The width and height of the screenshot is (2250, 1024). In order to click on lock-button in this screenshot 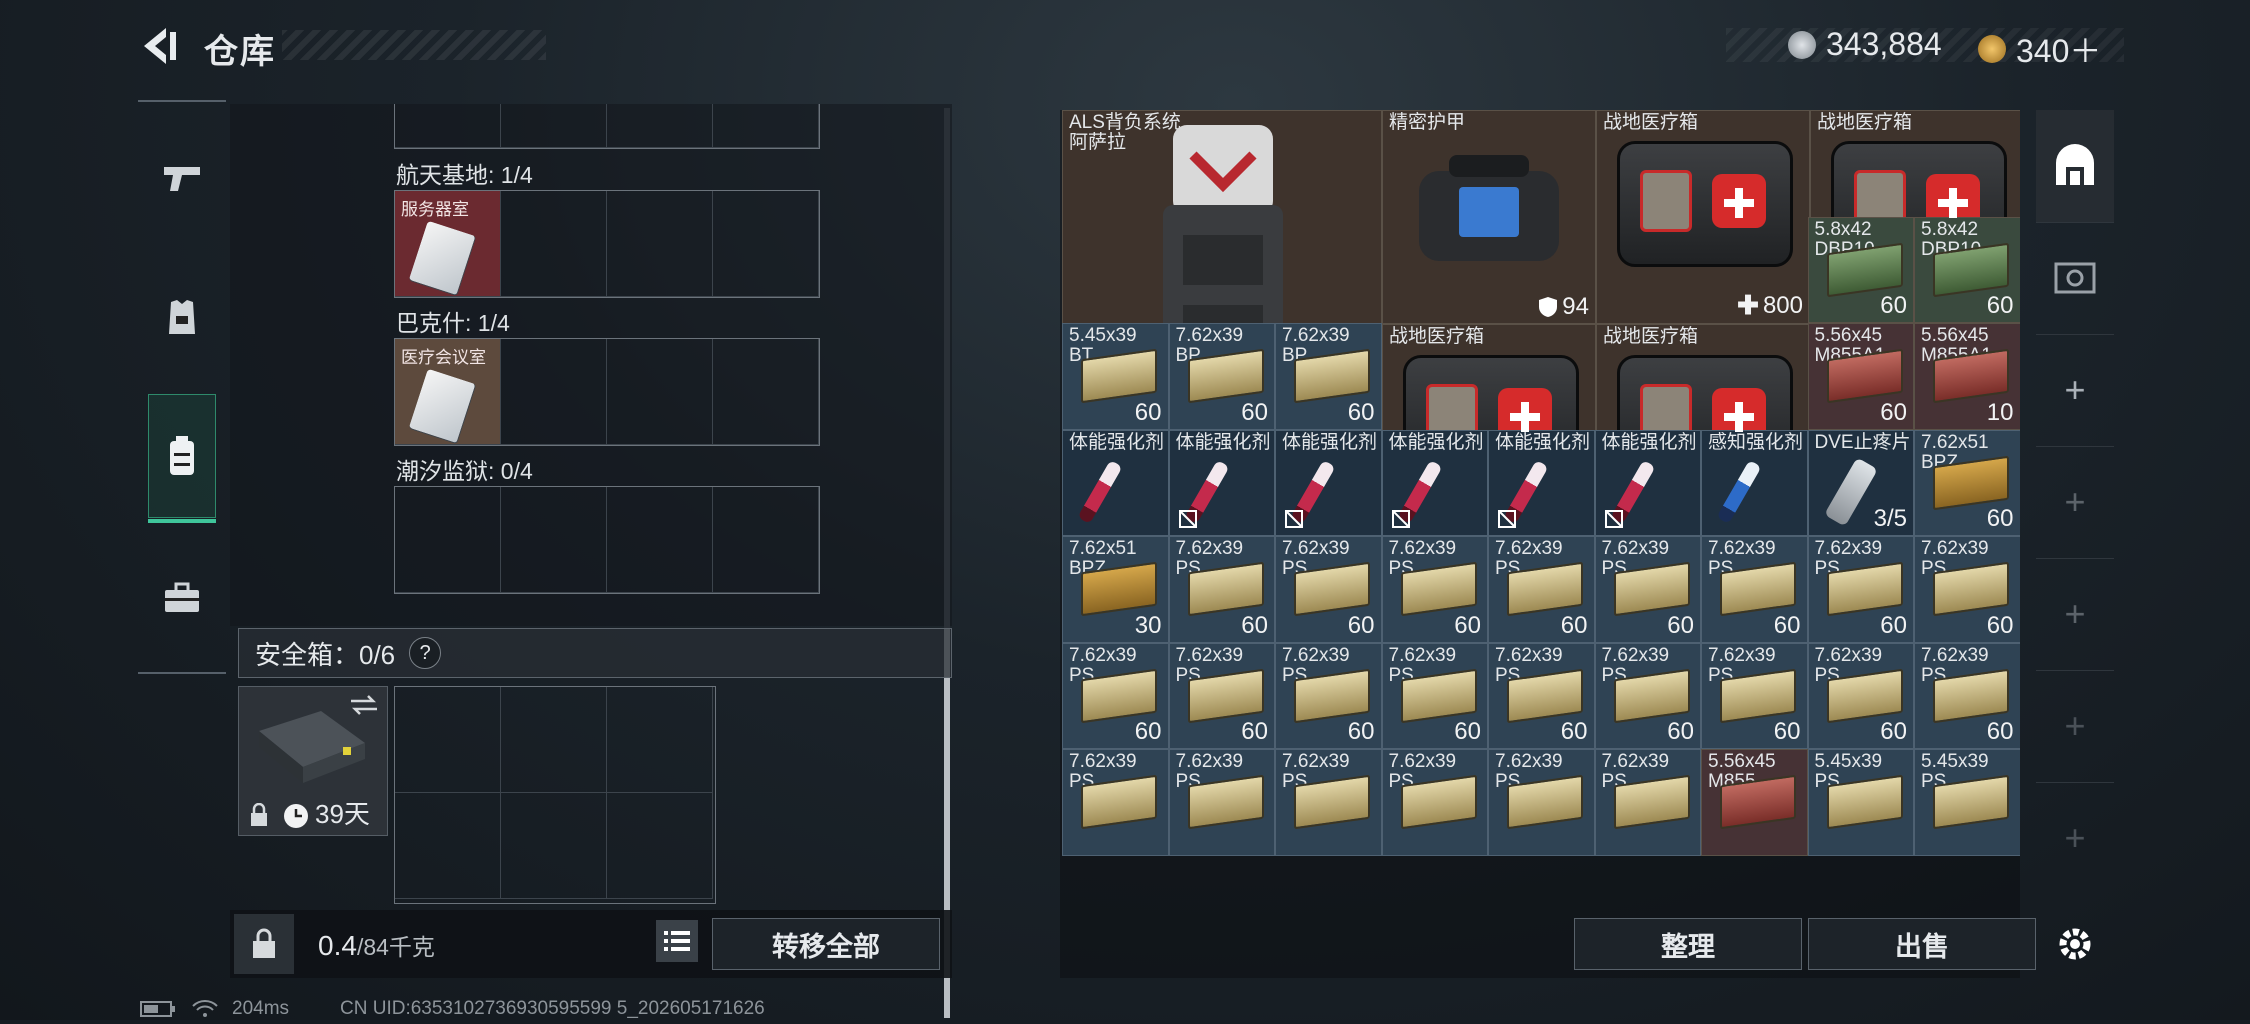, I will do `click(264, 944)`.